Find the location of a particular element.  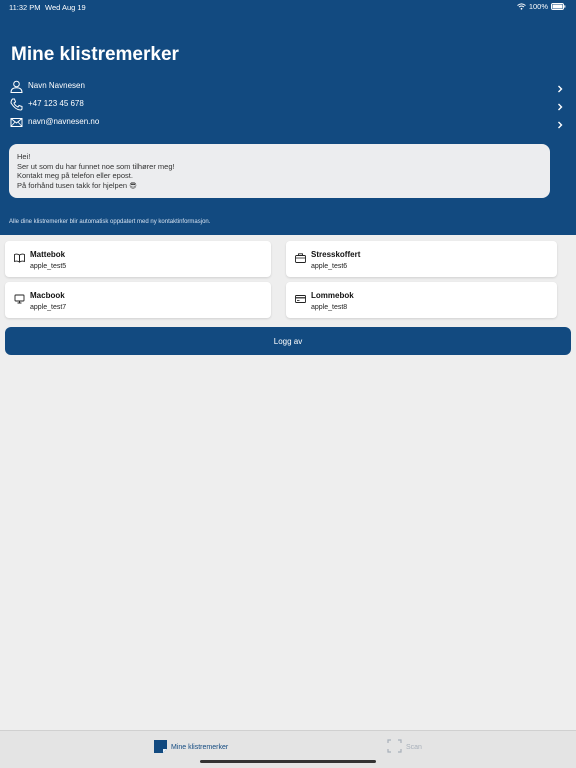

message-line: På forhånd tusen takk for hjelpen 😎 is located at coordinates (77, 185).